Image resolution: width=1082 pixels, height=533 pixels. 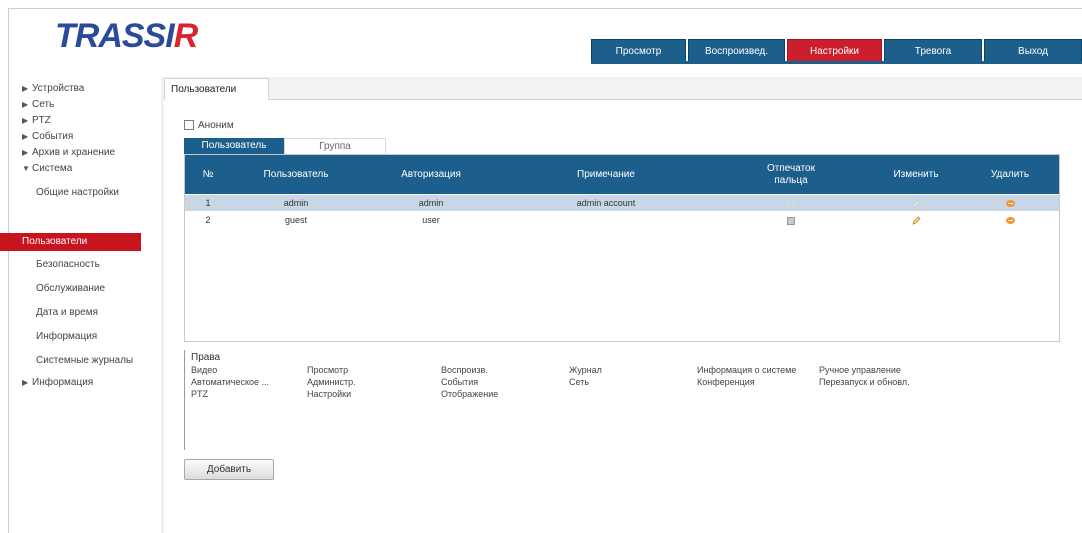 What do you see at coordinates (38, 104) in the screenshot?
I see `sidebar-item-network: ▶ Сеть` at bounding box center [38, 104].